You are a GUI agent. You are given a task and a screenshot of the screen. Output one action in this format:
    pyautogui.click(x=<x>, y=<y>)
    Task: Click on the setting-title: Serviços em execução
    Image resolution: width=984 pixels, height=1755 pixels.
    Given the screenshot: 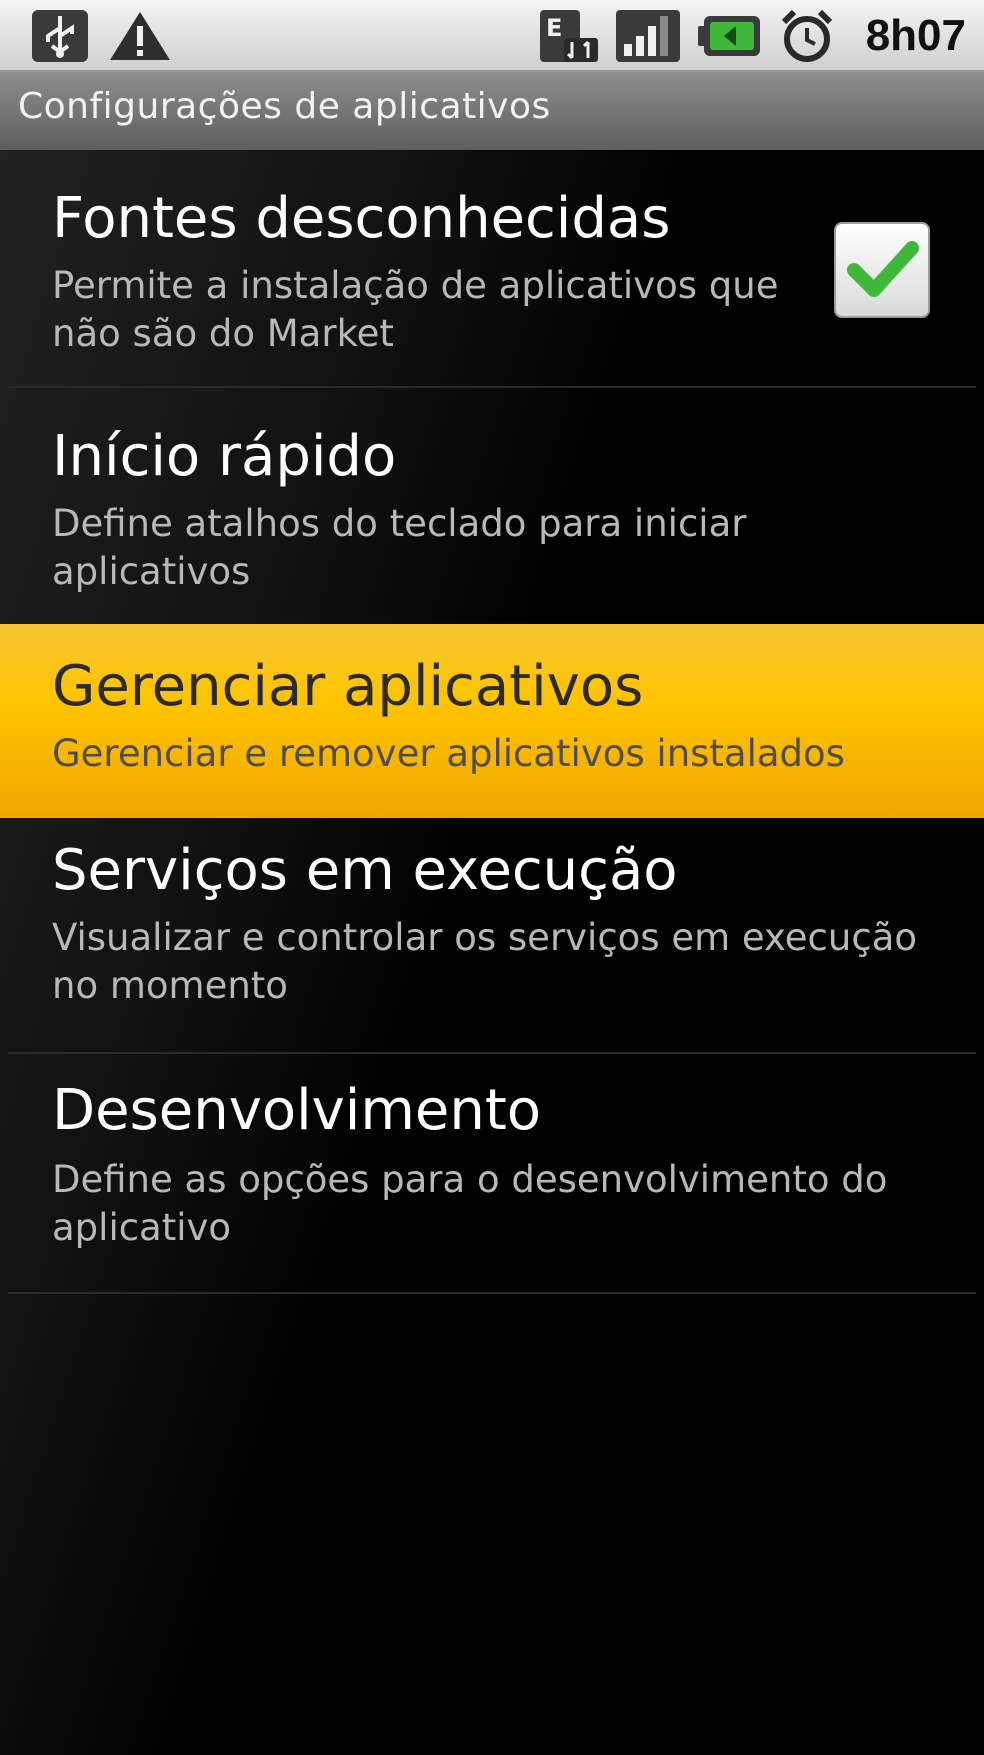 What is the action you would take?
    pyautogui.click(x=365, y=870)
    